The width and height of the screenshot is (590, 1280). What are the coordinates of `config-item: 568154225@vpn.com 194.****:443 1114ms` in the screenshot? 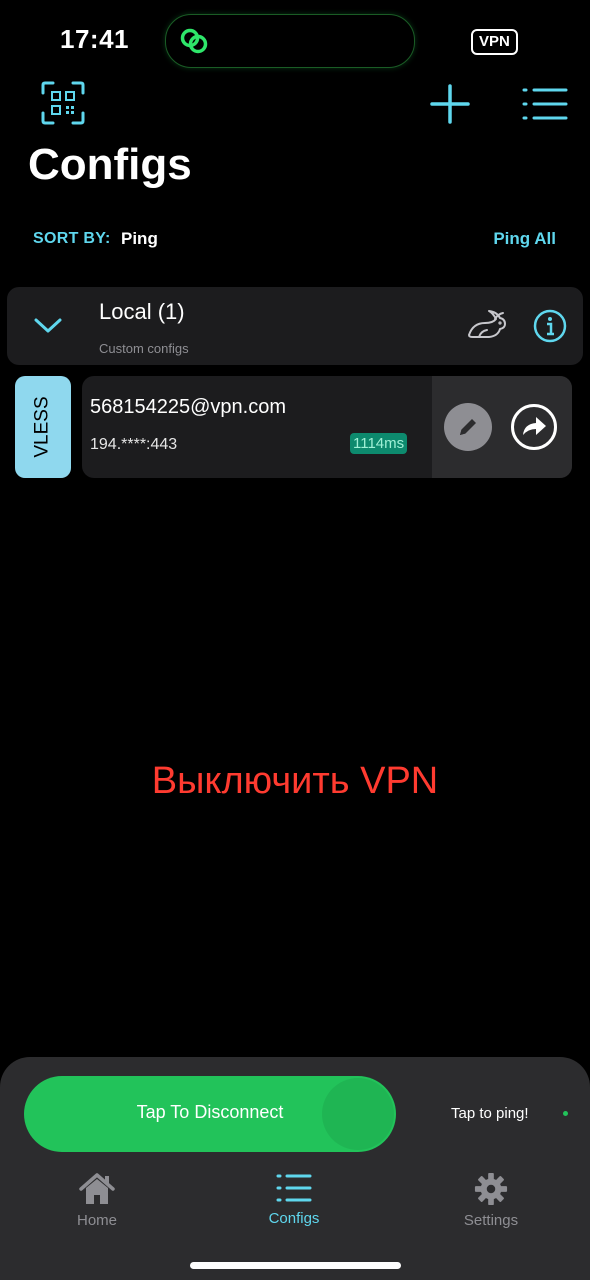 It's located at (327, 427).